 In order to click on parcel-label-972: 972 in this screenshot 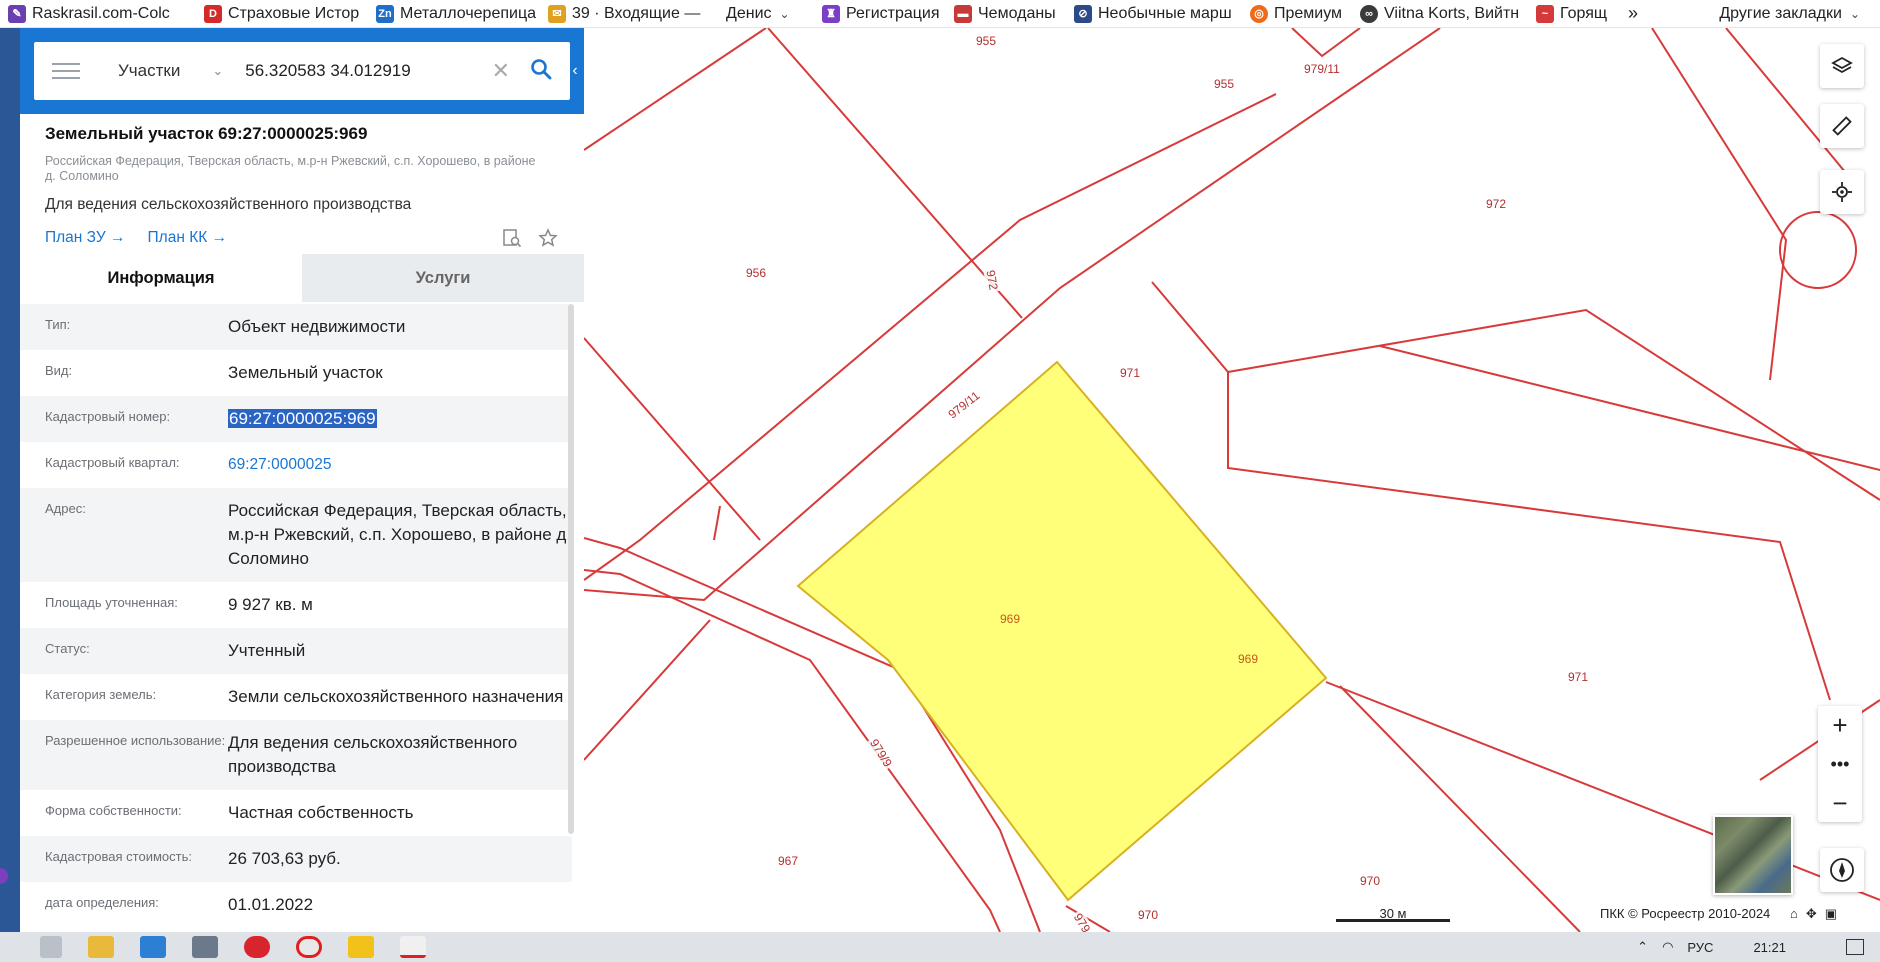, I will do `click(1496, 204)`.